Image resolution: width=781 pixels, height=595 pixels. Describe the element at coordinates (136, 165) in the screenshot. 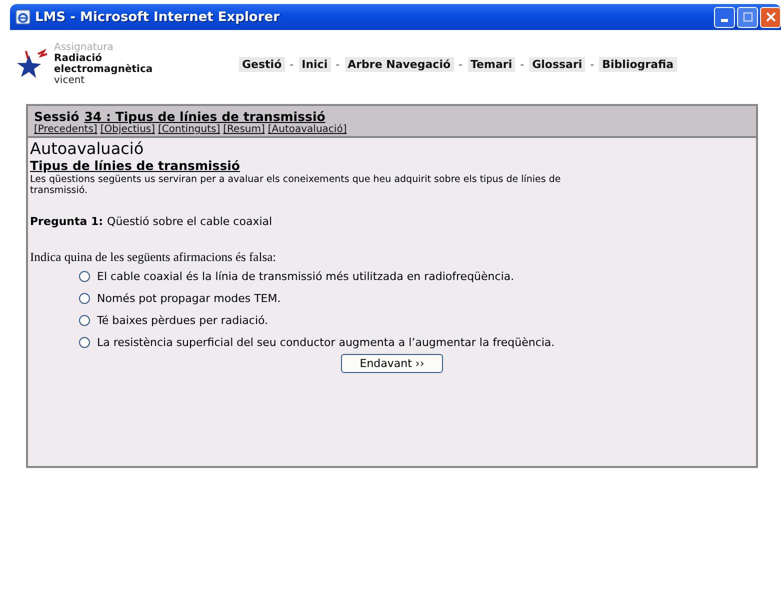

I see `section-heading: Tipus de línies de transmissió` at that location.